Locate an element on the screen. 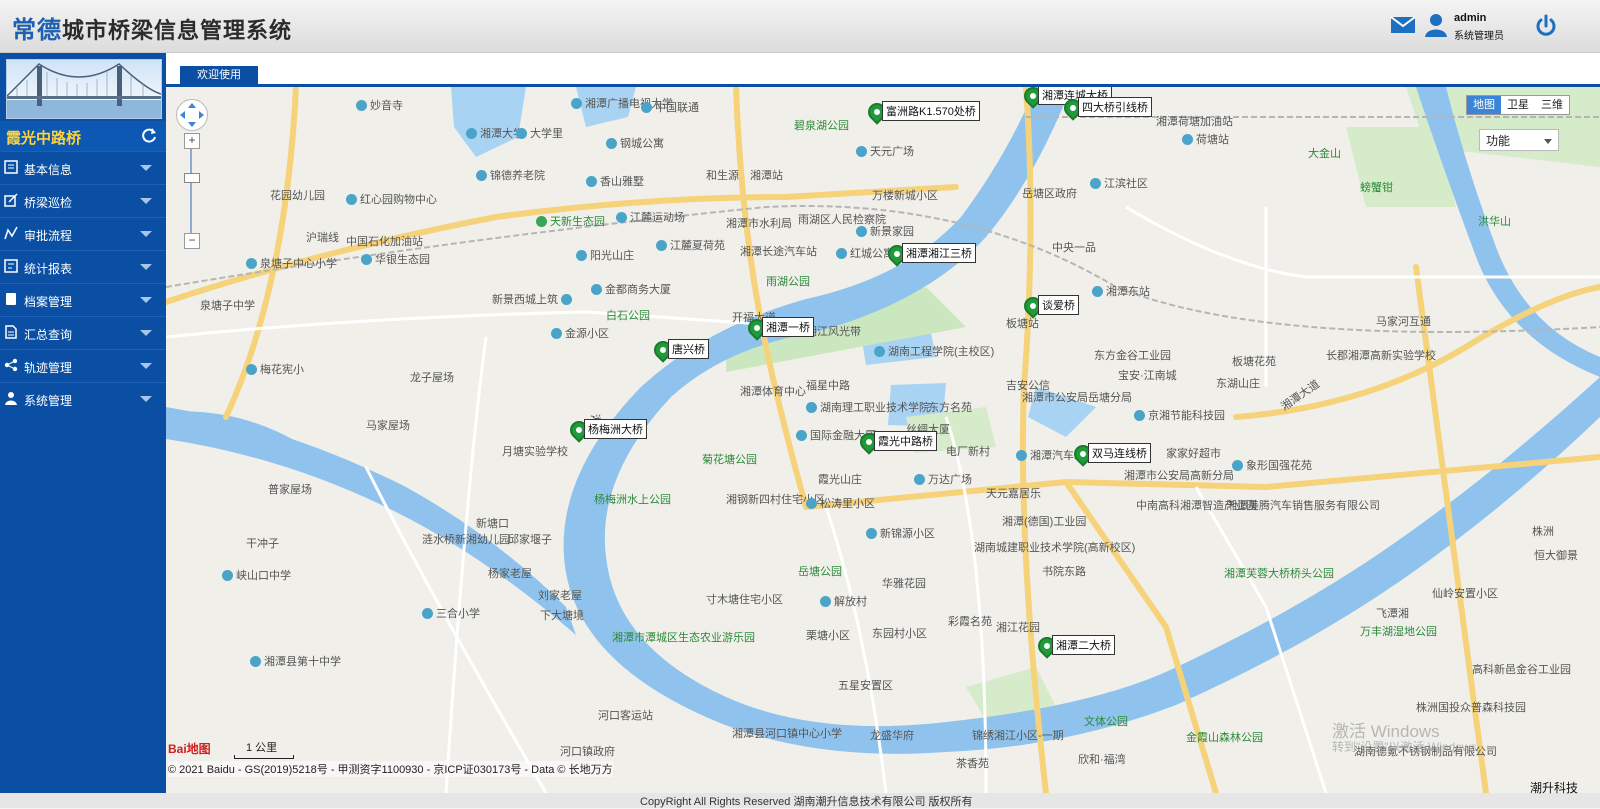  map-poi: 马家河互通 is located at coordinates (1403, 321).